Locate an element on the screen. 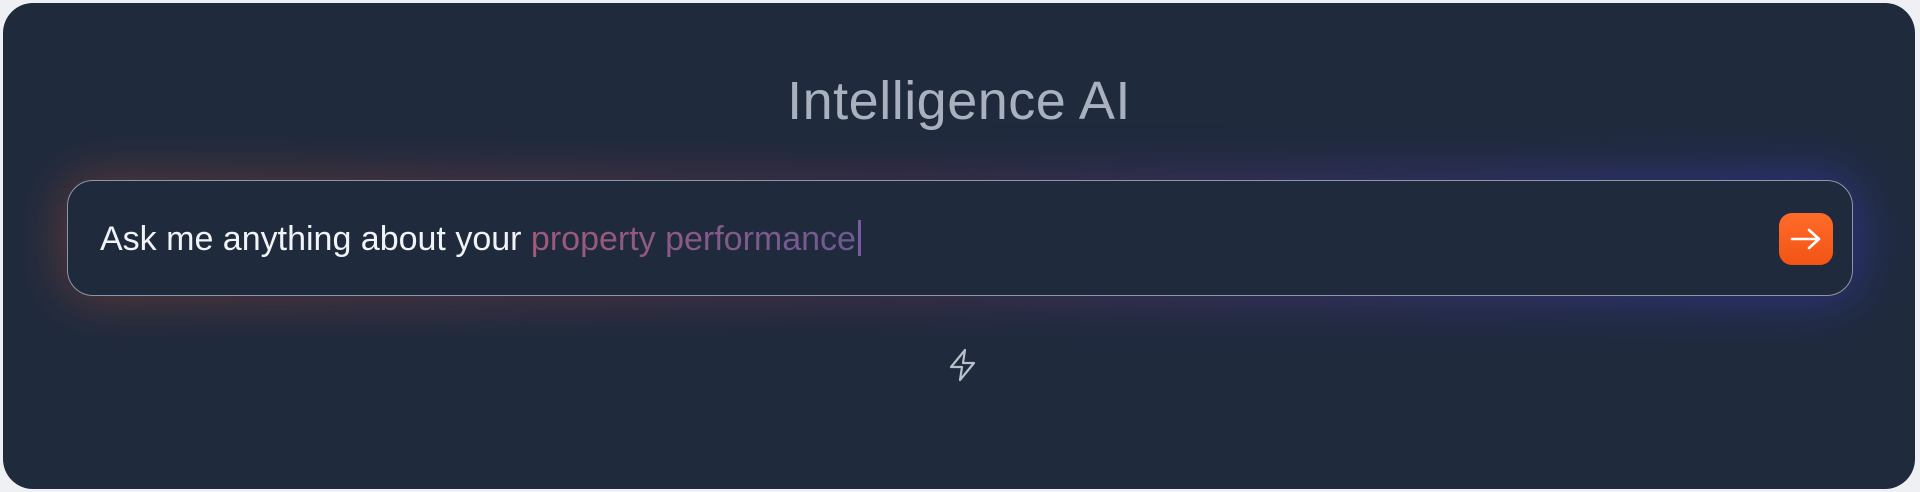 Image resolution: width=1920 pixels, height=492 pixels. send-button is located at coordinates (1806, 239).